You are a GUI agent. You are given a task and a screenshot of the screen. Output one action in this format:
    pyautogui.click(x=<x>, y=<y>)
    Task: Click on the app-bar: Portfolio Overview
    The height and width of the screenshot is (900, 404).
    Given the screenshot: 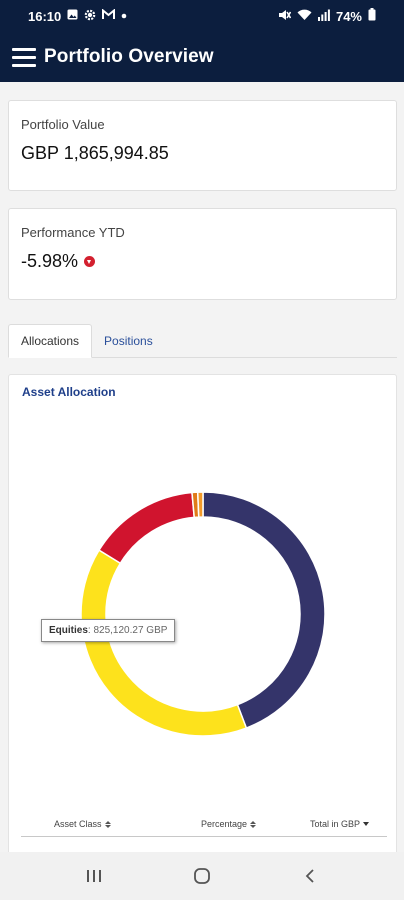 What is the action you would take?
    pyautogui.click(x=202, y=57)
    